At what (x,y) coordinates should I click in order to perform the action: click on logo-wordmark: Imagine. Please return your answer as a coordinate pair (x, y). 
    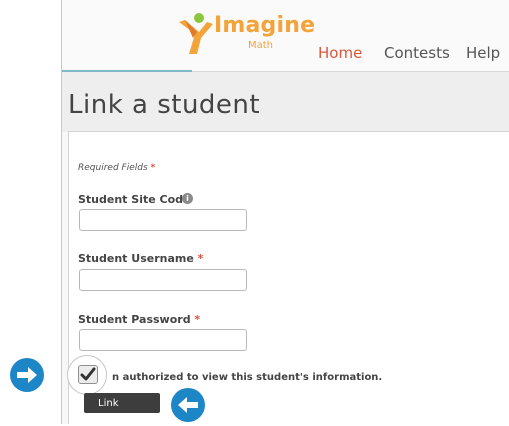
    Looking at the image, I should click on (265, 25).